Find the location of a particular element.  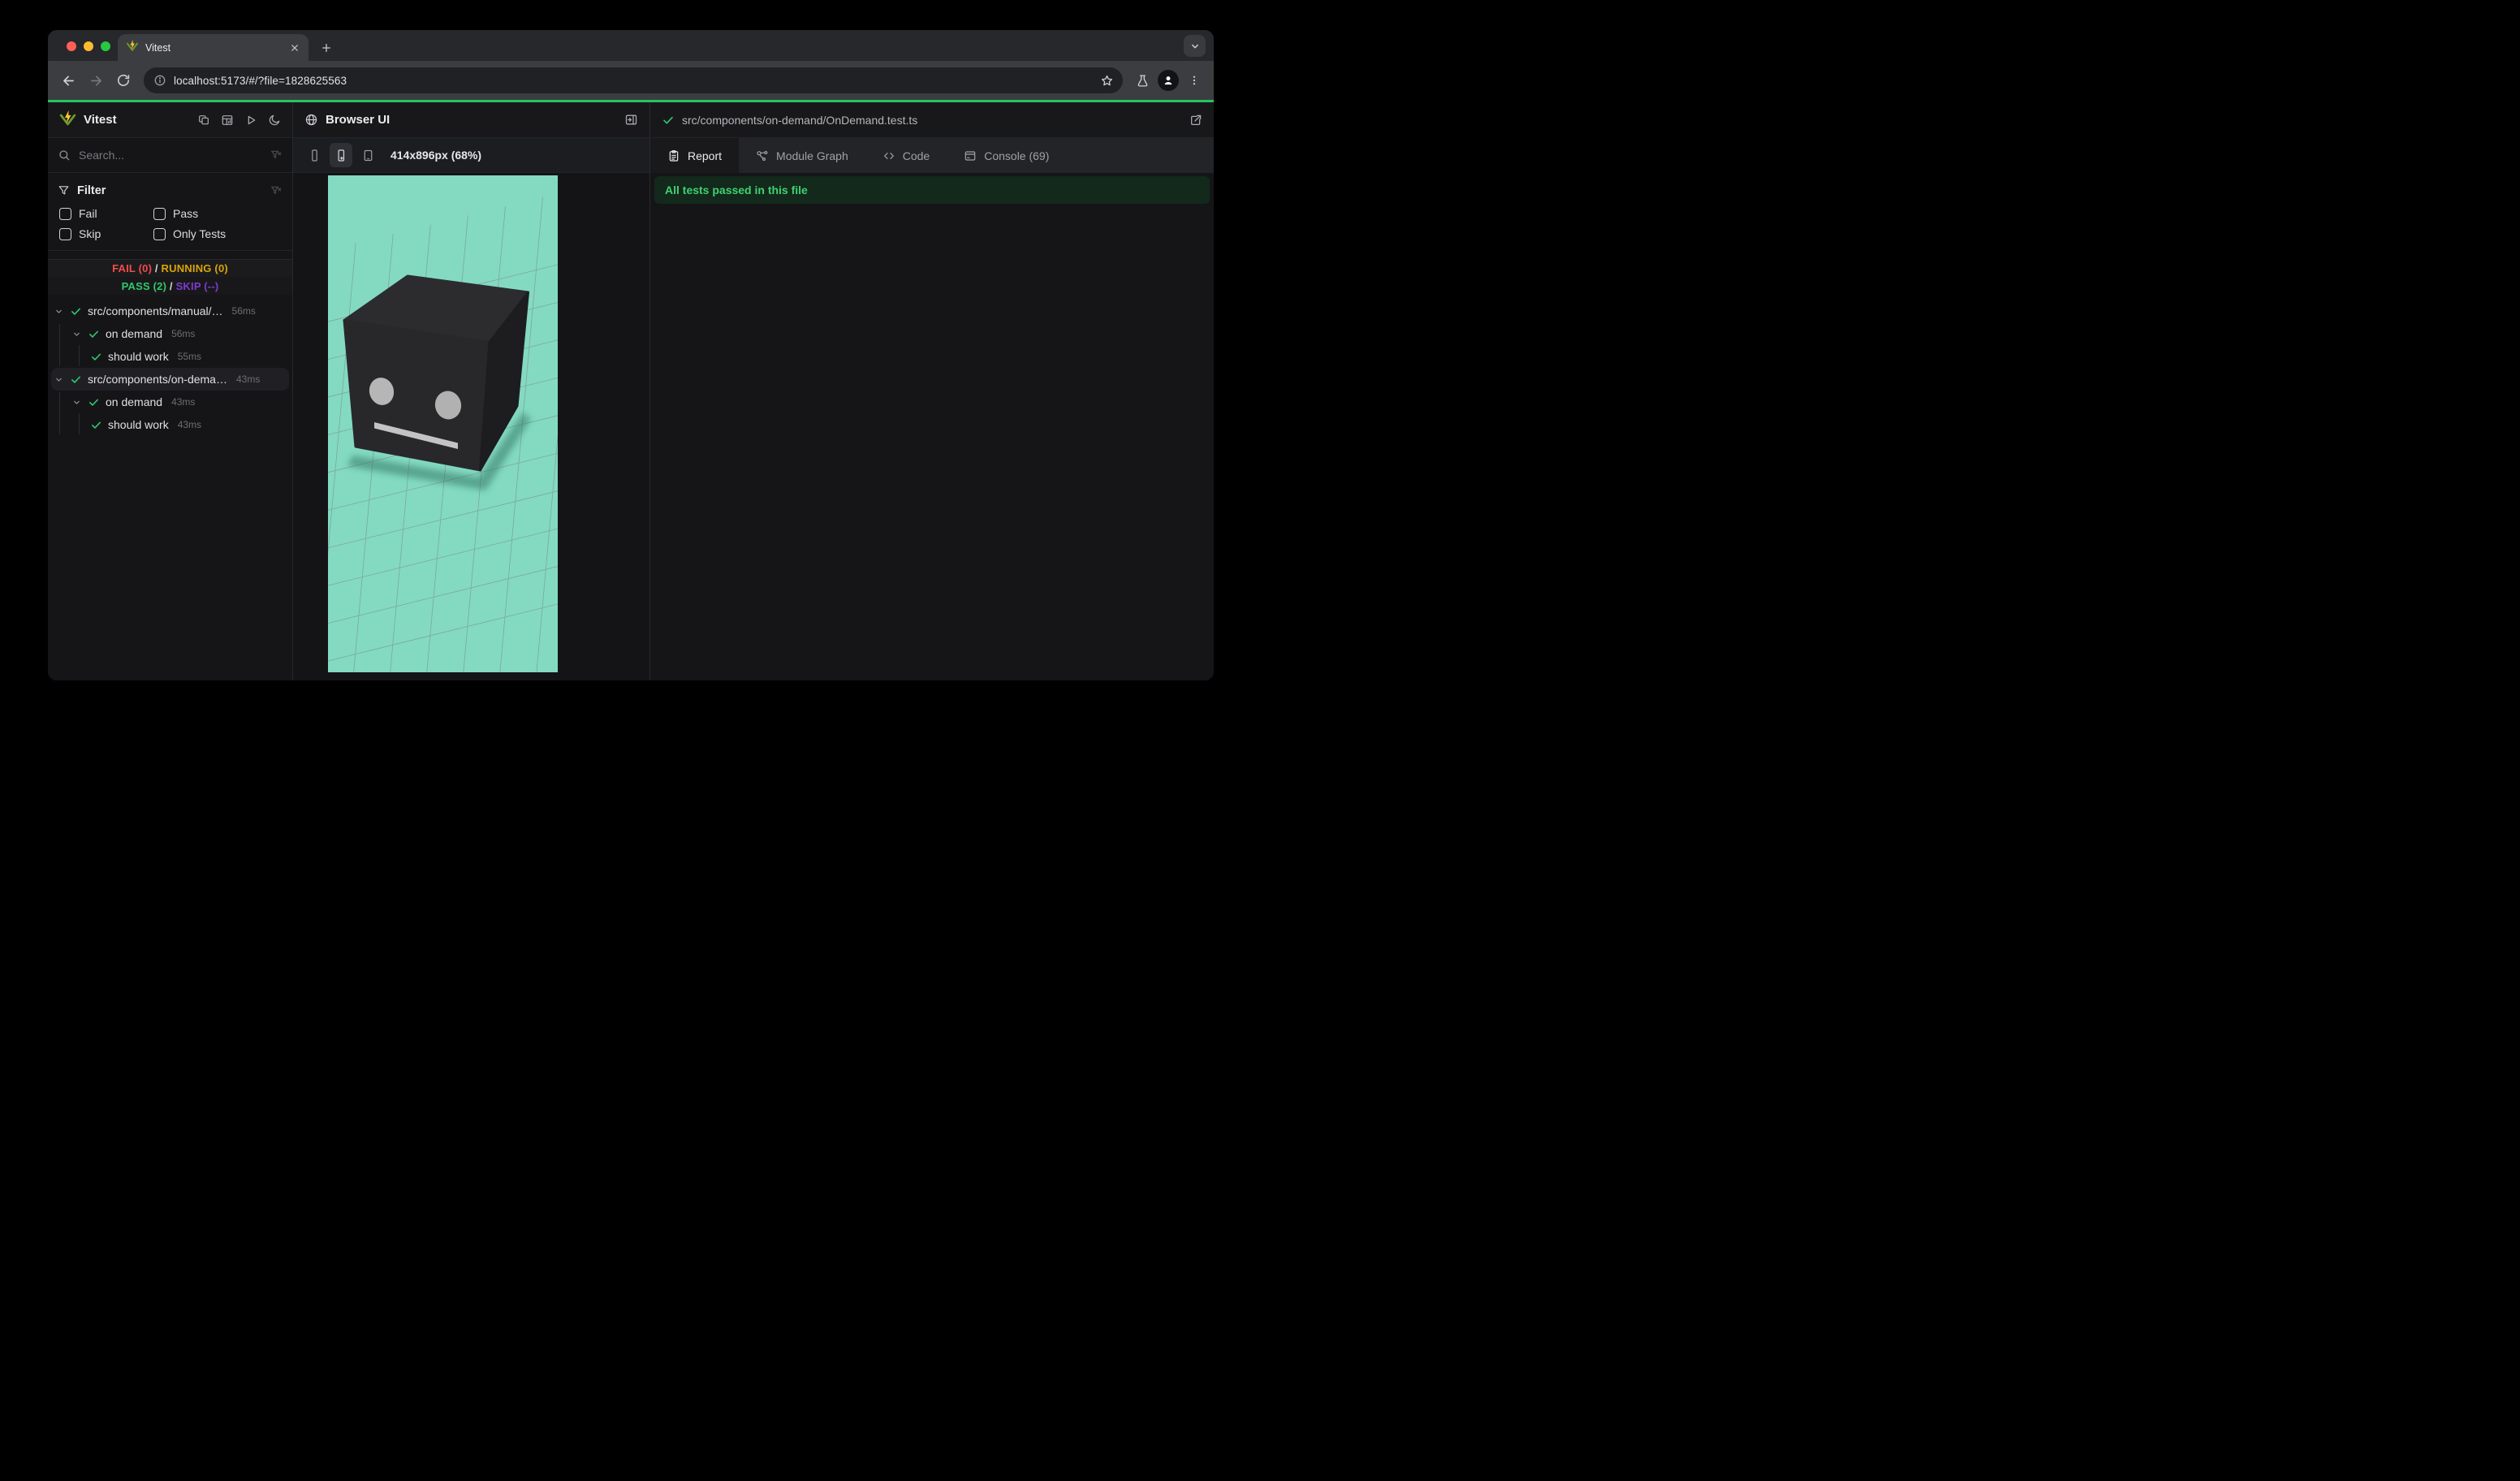

tab-console: Console (69) is located at coordinates (1006, 155).